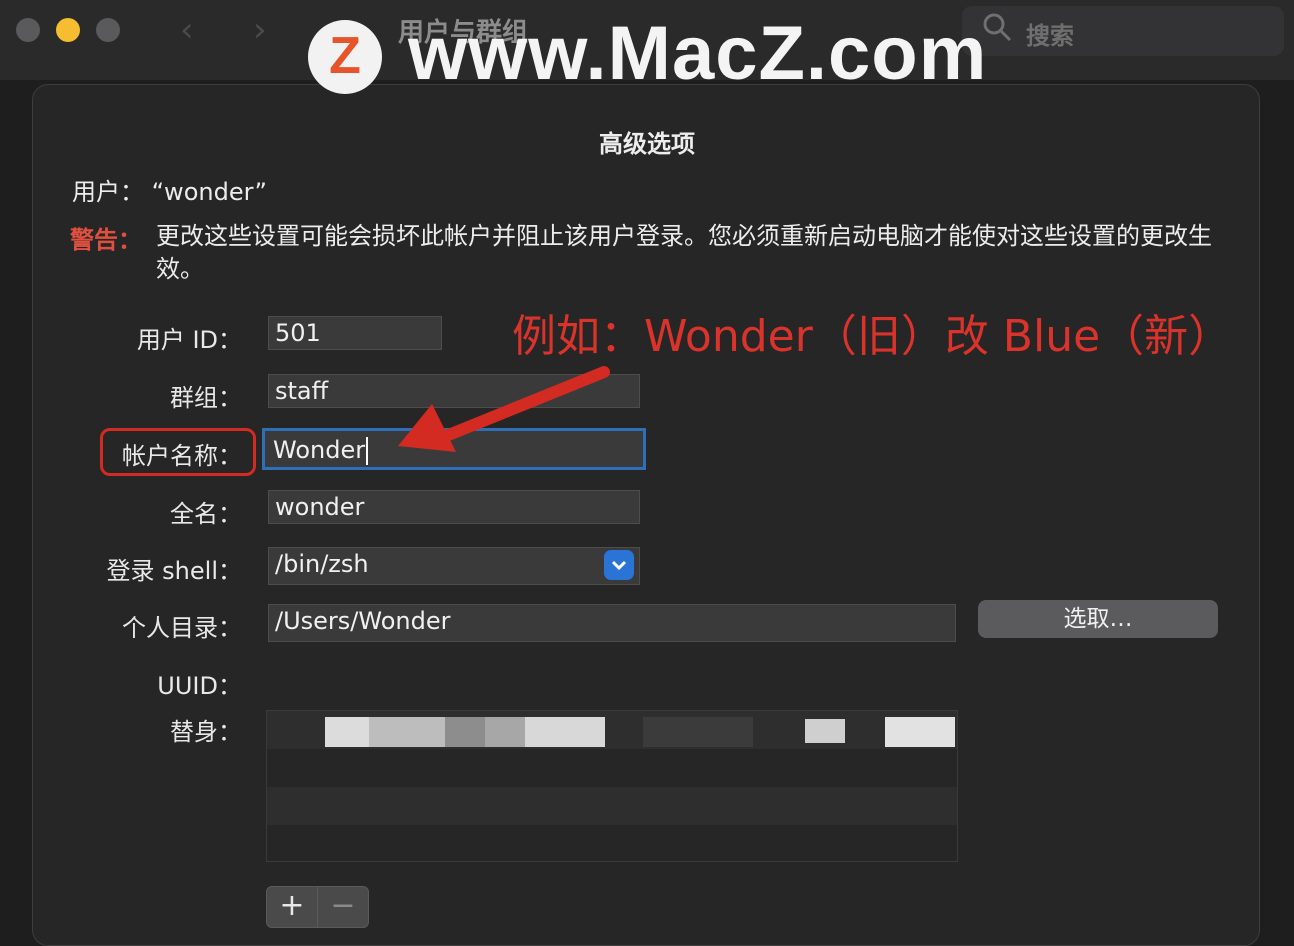  What do you see at coordinates (504, 409) in the screenshot?
I see `red-arrow-icon` at bounding box center [504, 409].